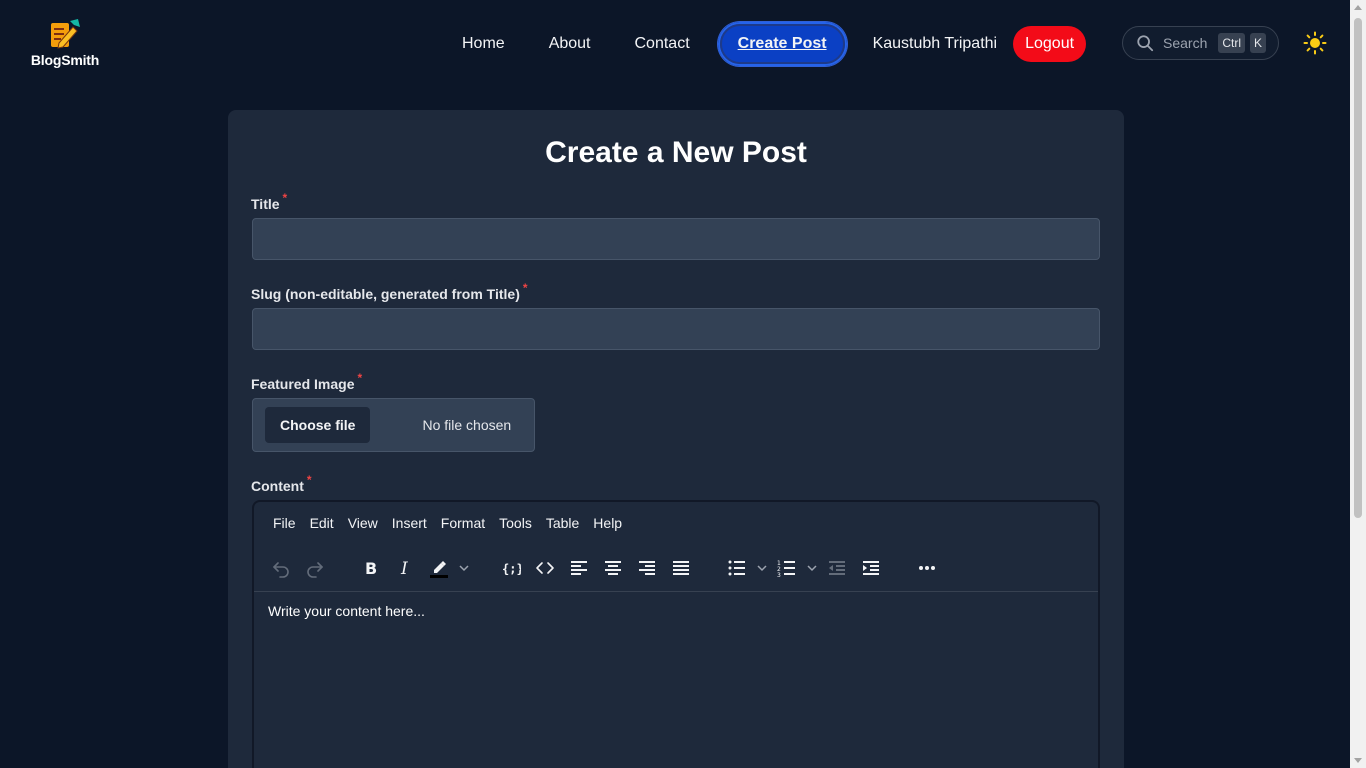 This screenshot has height=768, width=1366. I want to click on brand-logo: BlogSmith, so click(65, 44).